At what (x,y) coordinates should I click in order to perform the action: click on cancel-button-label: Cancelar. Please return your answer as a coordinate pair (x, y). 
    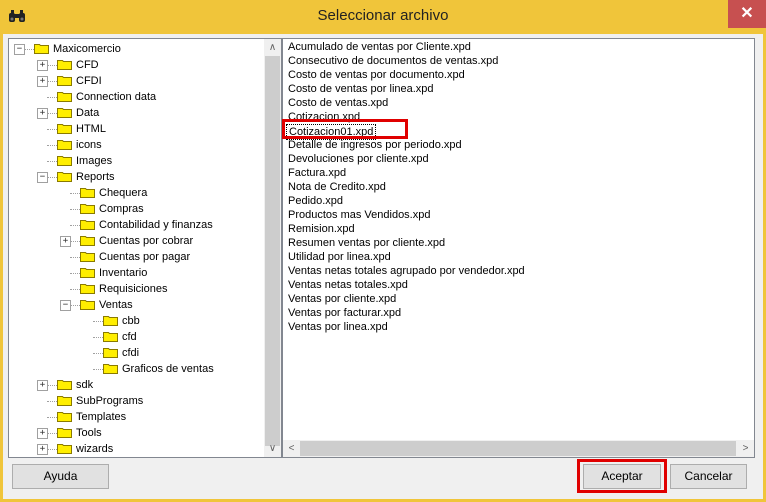
    Looking at the image, I should click on (708, 476).